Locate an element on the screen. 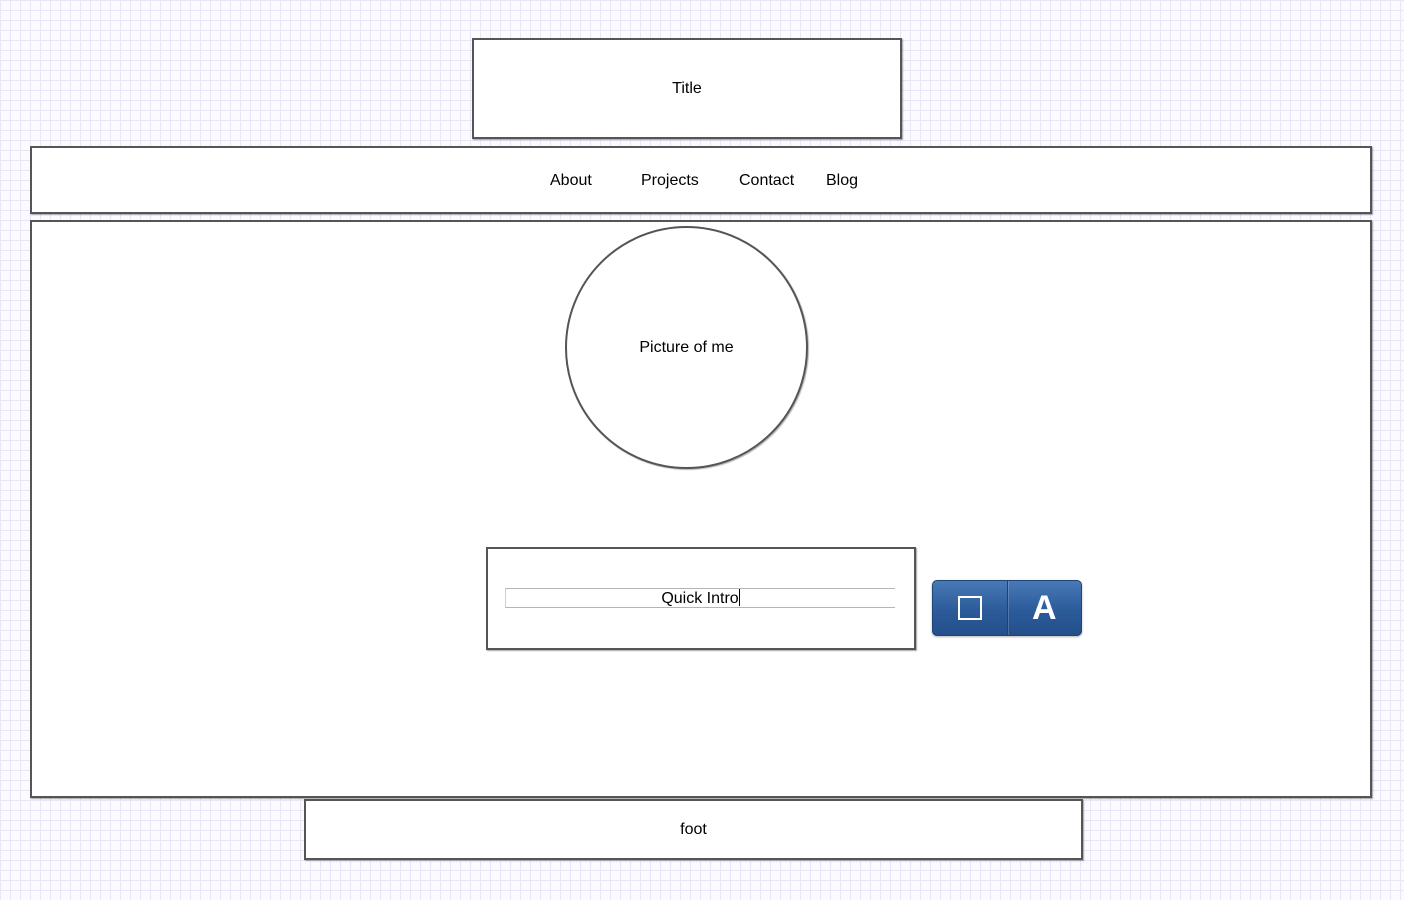  rectangle-tool-button is located at coordinates (970, 608).